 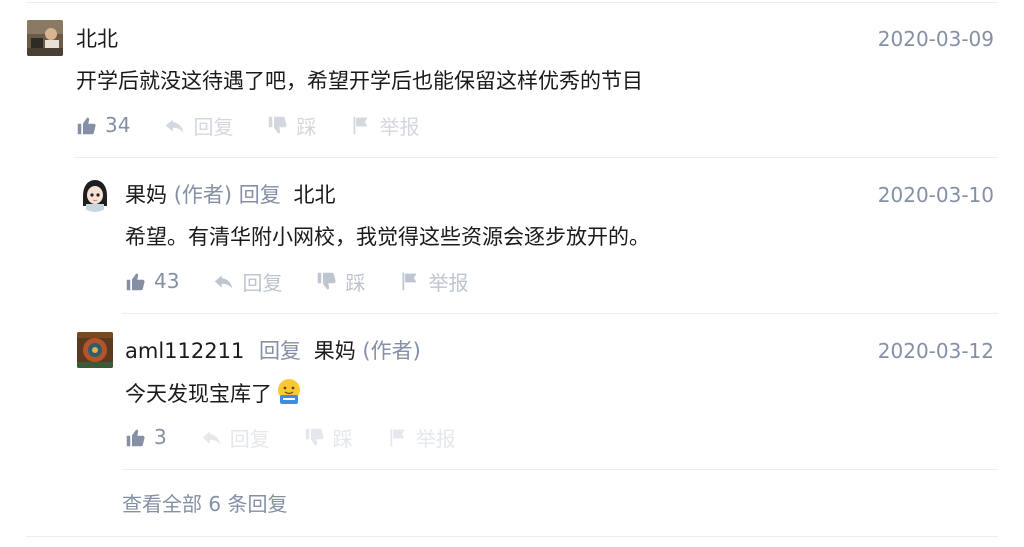 I want to click on comment-date: 2020-03-10, so click(x=935, y=195).